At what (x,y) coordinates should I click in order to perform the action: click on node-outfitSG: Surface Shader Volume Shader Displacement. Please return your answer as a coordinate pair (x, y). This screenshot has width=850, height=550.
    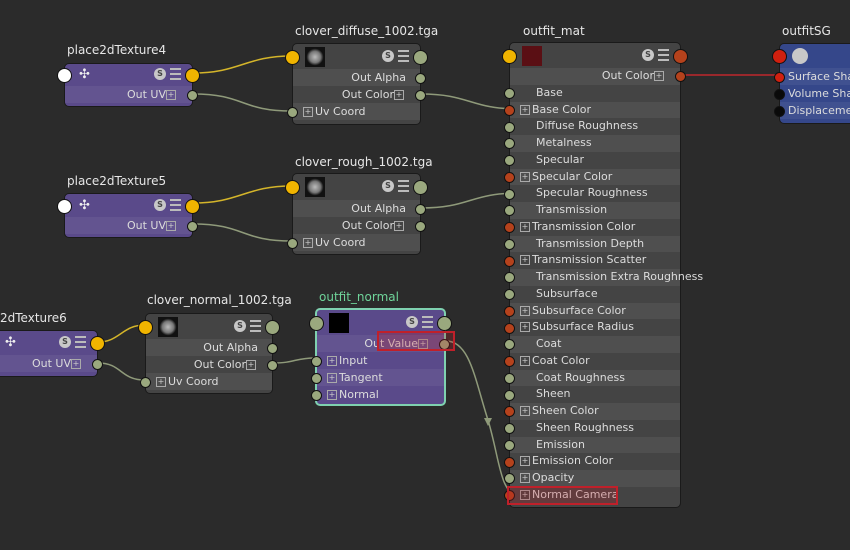
    Looking at the image, I should click on (811, 83).